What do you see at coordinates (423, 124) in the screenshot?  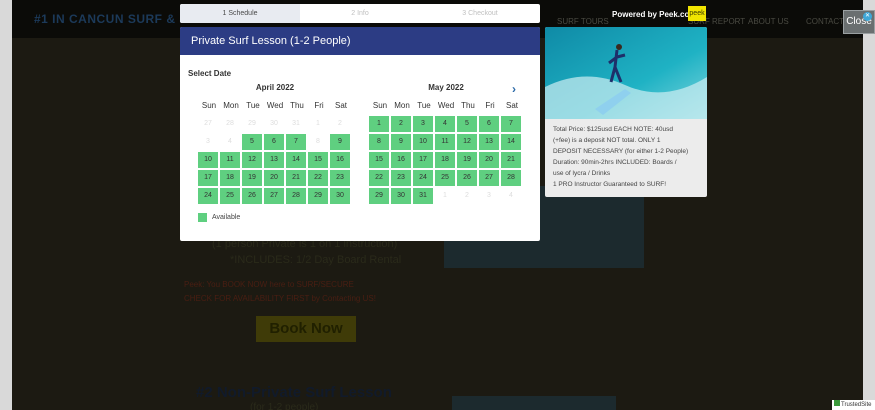 I see `calendar-day: 3` at bounding box center [423, 124].